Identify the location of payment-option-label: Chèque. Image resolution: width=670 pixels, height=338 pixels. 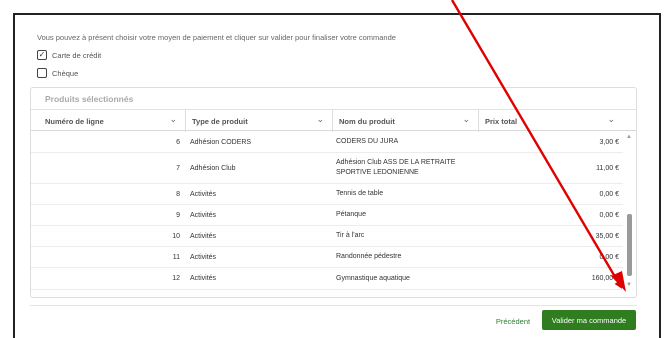
(65, 73).